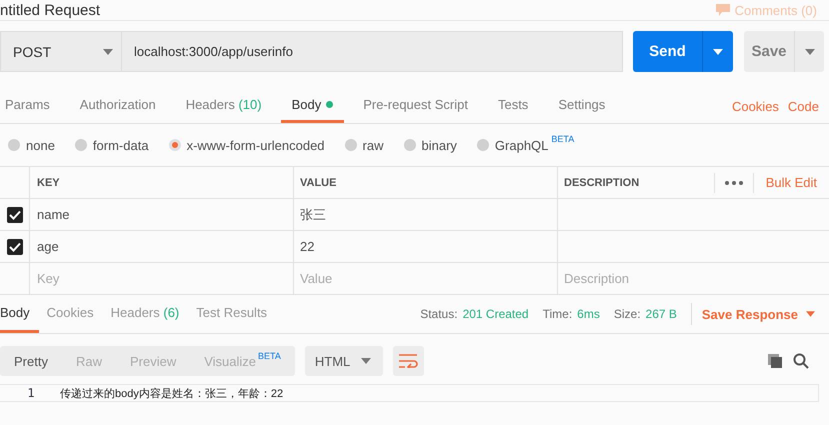 This screenshot has width=829, height=425. I want to click on body-type-option: none, so click(31, 145).